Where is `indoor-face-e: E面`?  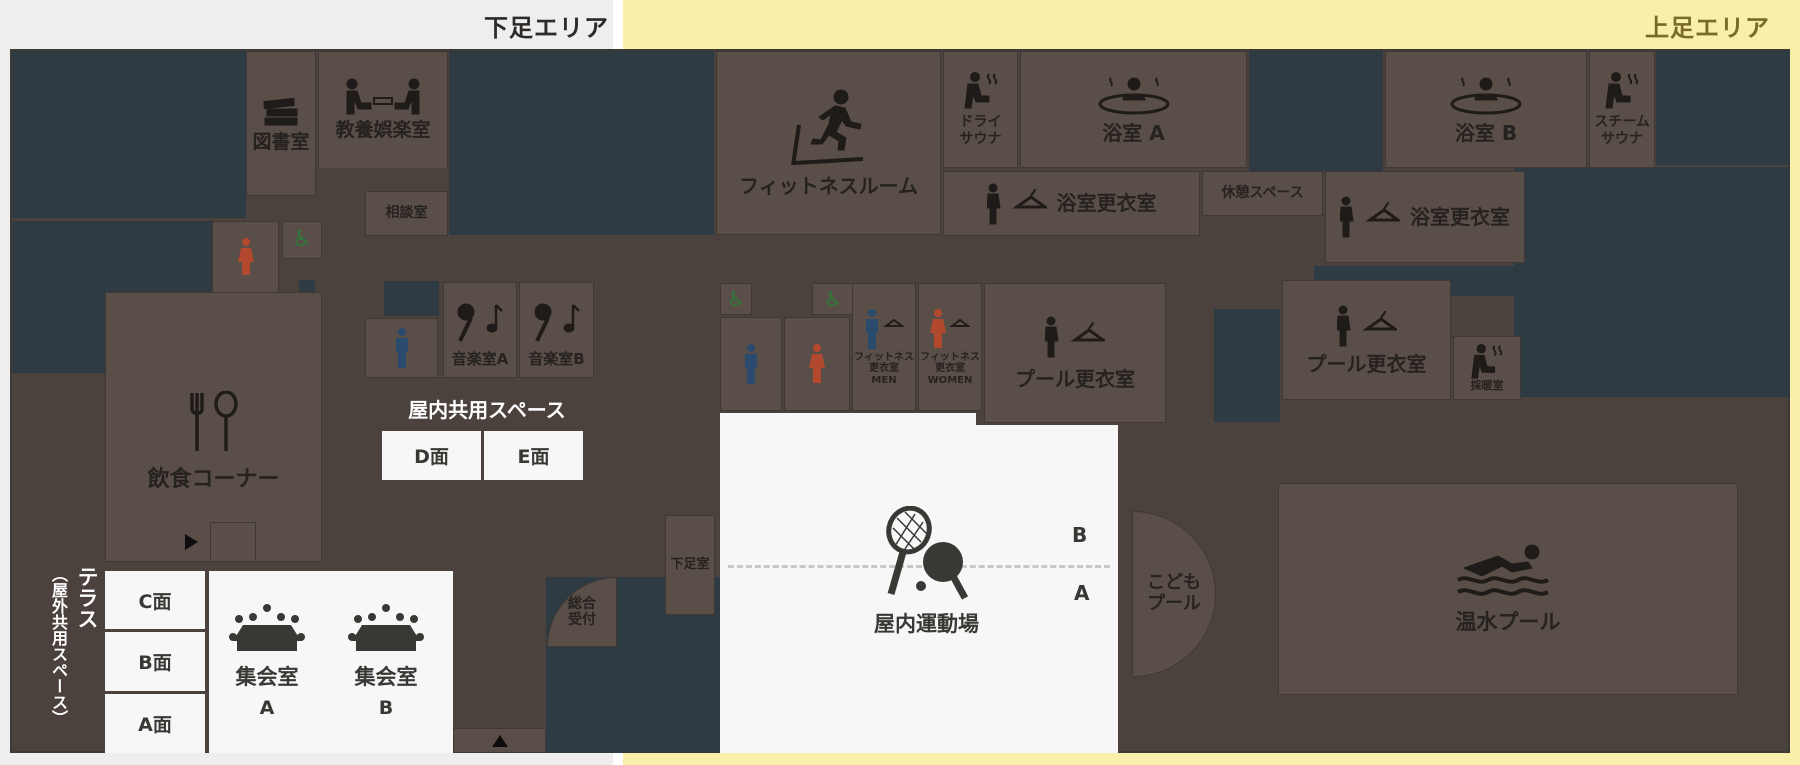
indoor-face-e: E面 is located at coordinates (533, 455).